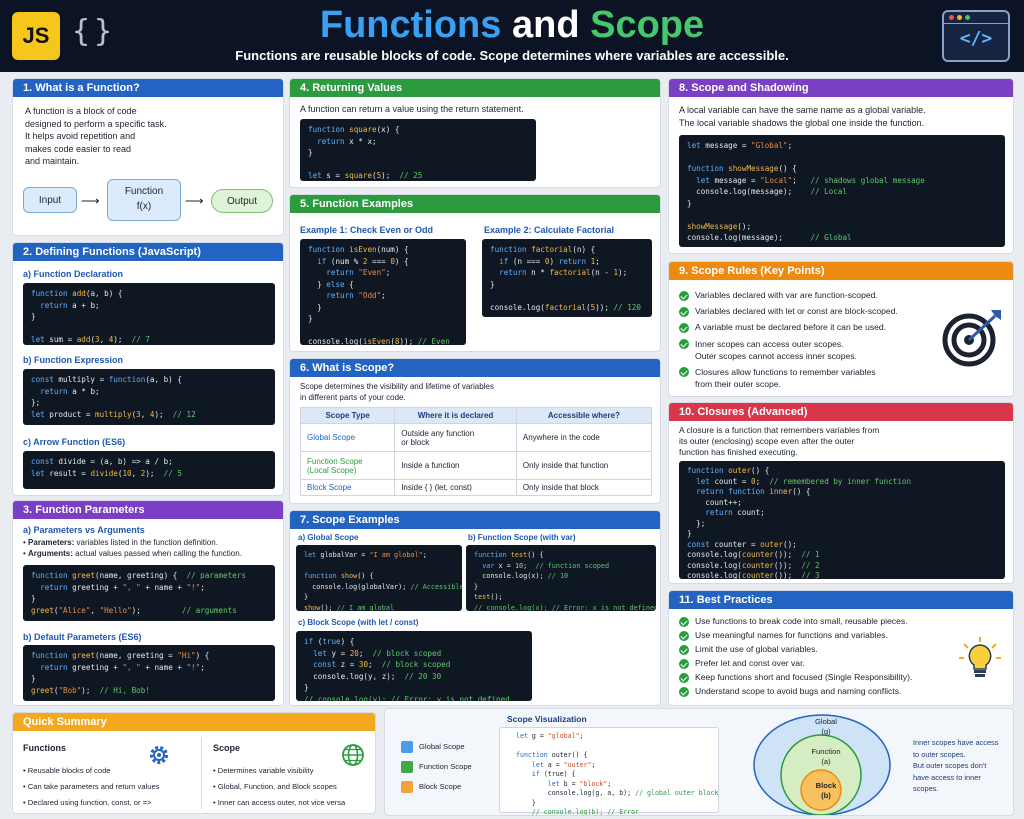  What do you see at coordinates (242, 201) in the screenshot?
I see `flow-output: Output` at bounding box center [242, 201].